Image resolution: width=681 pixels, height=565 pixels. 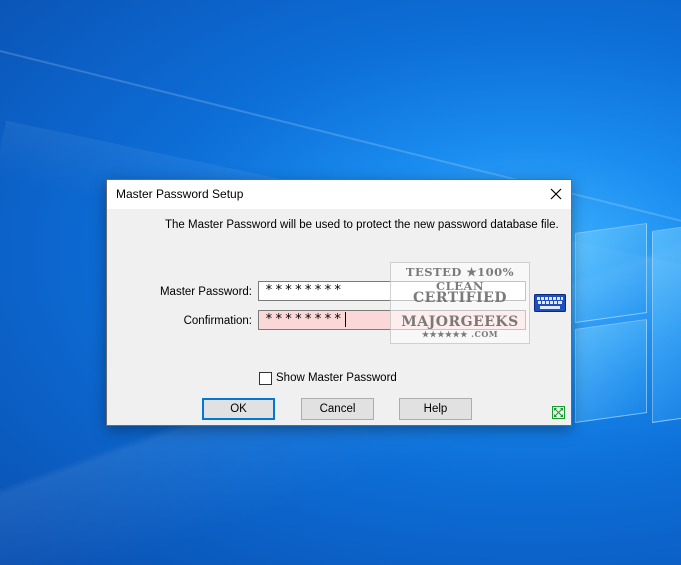 I want to click on close-button, so click(x=556, y=194).